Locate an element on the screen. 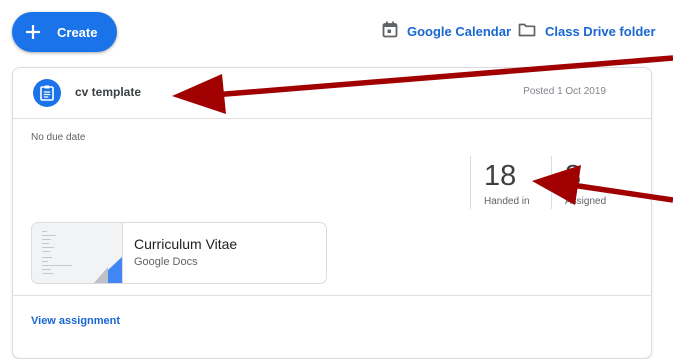 The width and height of the screenshot is (673, 359). plus-icon is located at coordinates (33, 32).